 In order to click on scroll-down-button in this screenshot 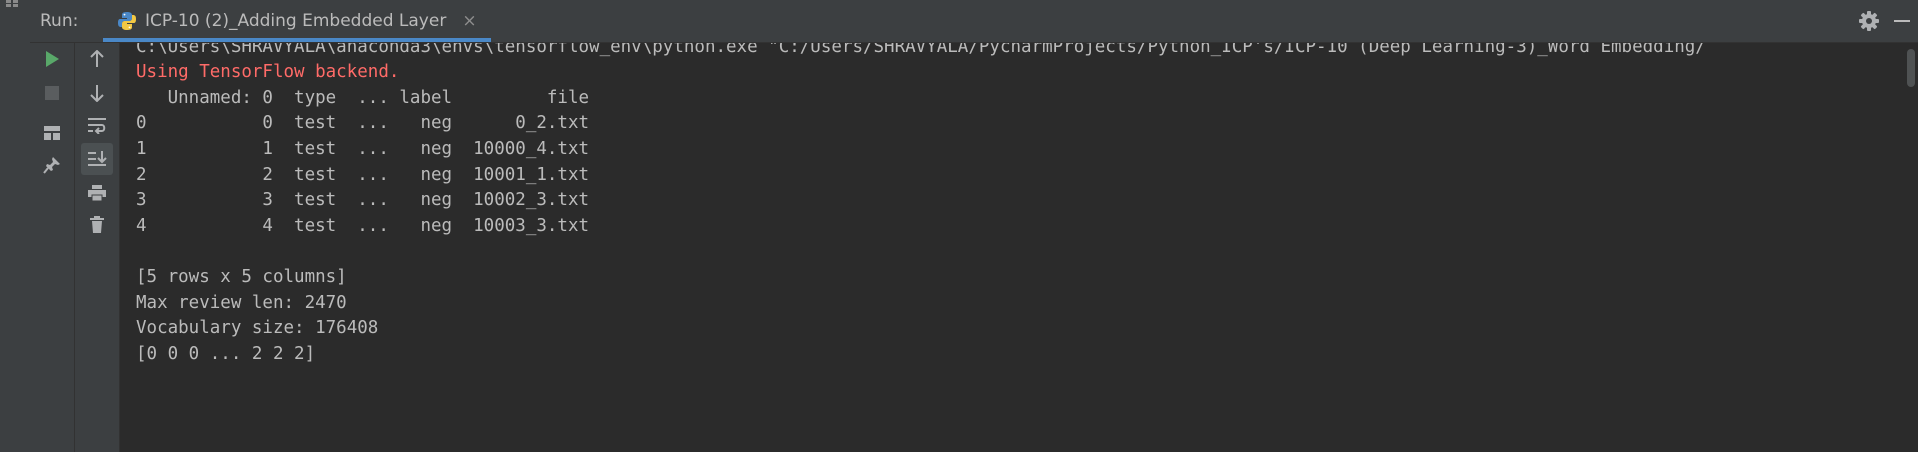, I will do `click(97, 93)`.